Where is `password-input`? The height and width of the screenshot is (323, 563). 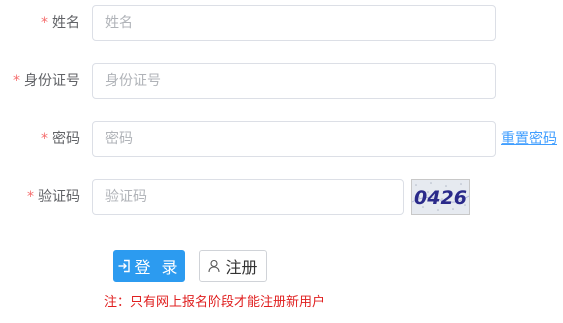 password-input is located at coordinates (294, 139).